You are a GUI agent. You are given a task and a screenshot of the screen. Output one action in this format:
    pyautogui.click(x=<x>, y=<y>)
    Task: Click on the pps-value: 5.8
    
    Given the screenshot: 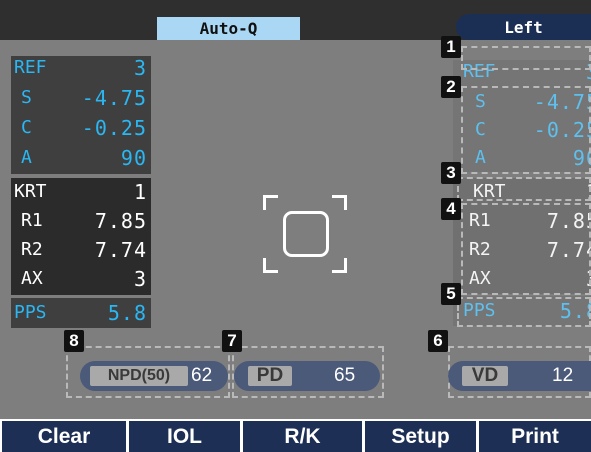 What is the action you would take?
    pyautogui.click(x=127, y=313)
    